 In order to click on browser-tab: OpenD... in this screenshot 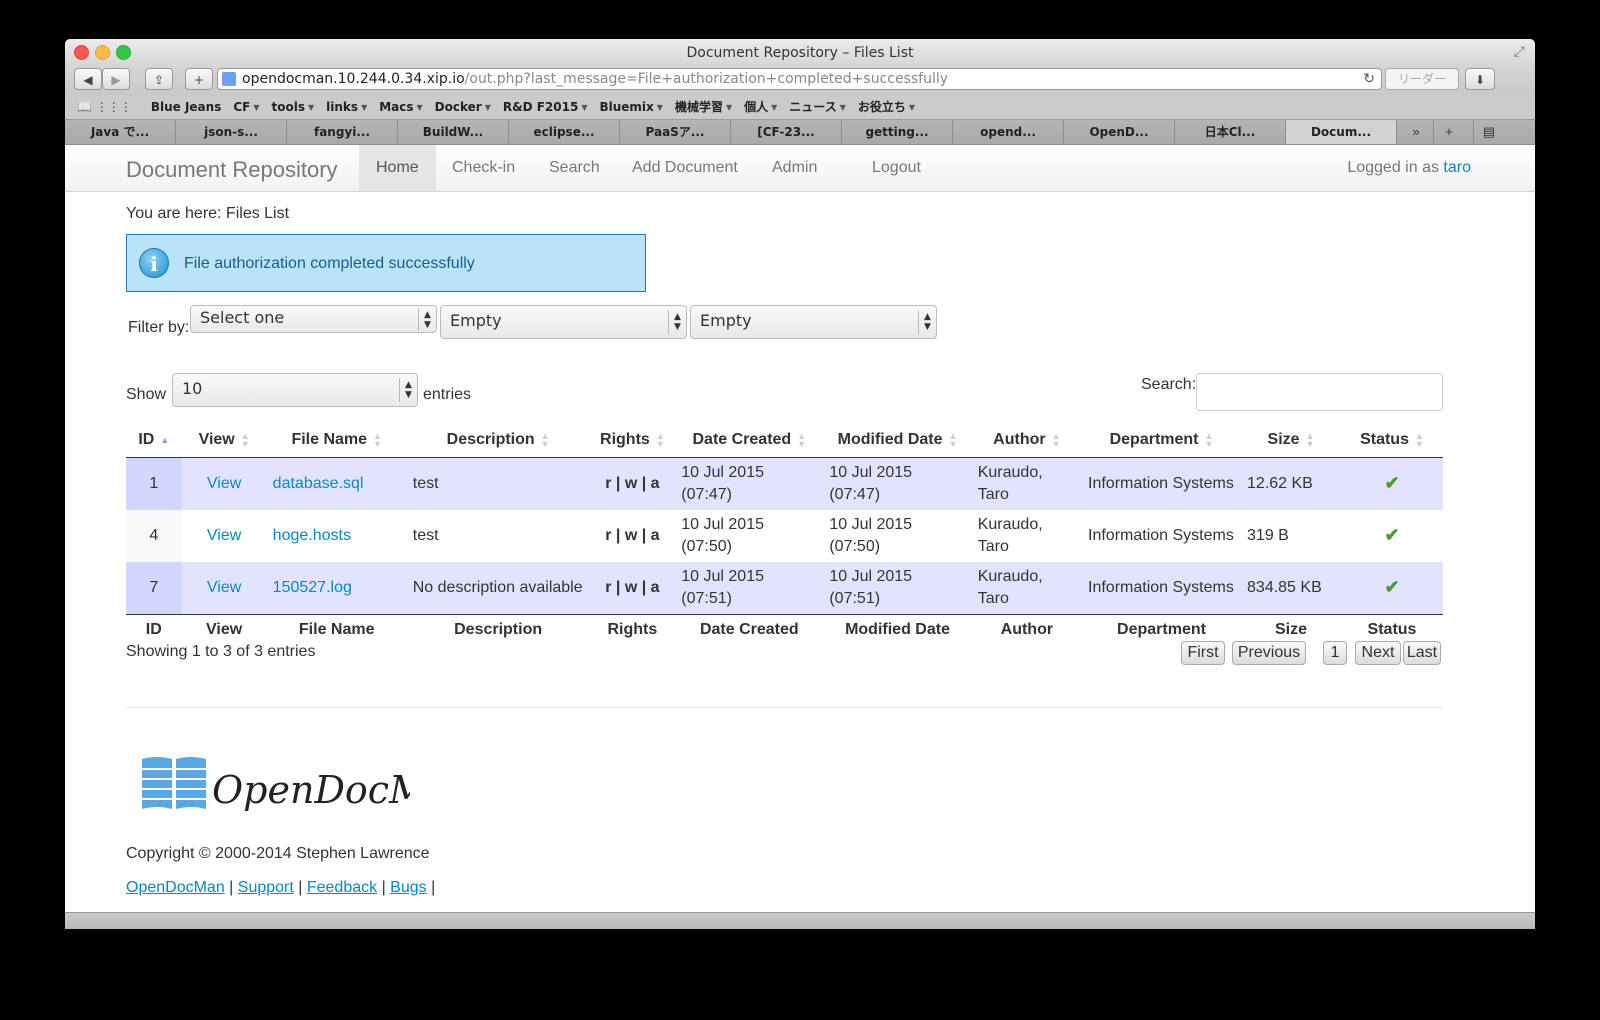, I will do `click(1119, 132)`.